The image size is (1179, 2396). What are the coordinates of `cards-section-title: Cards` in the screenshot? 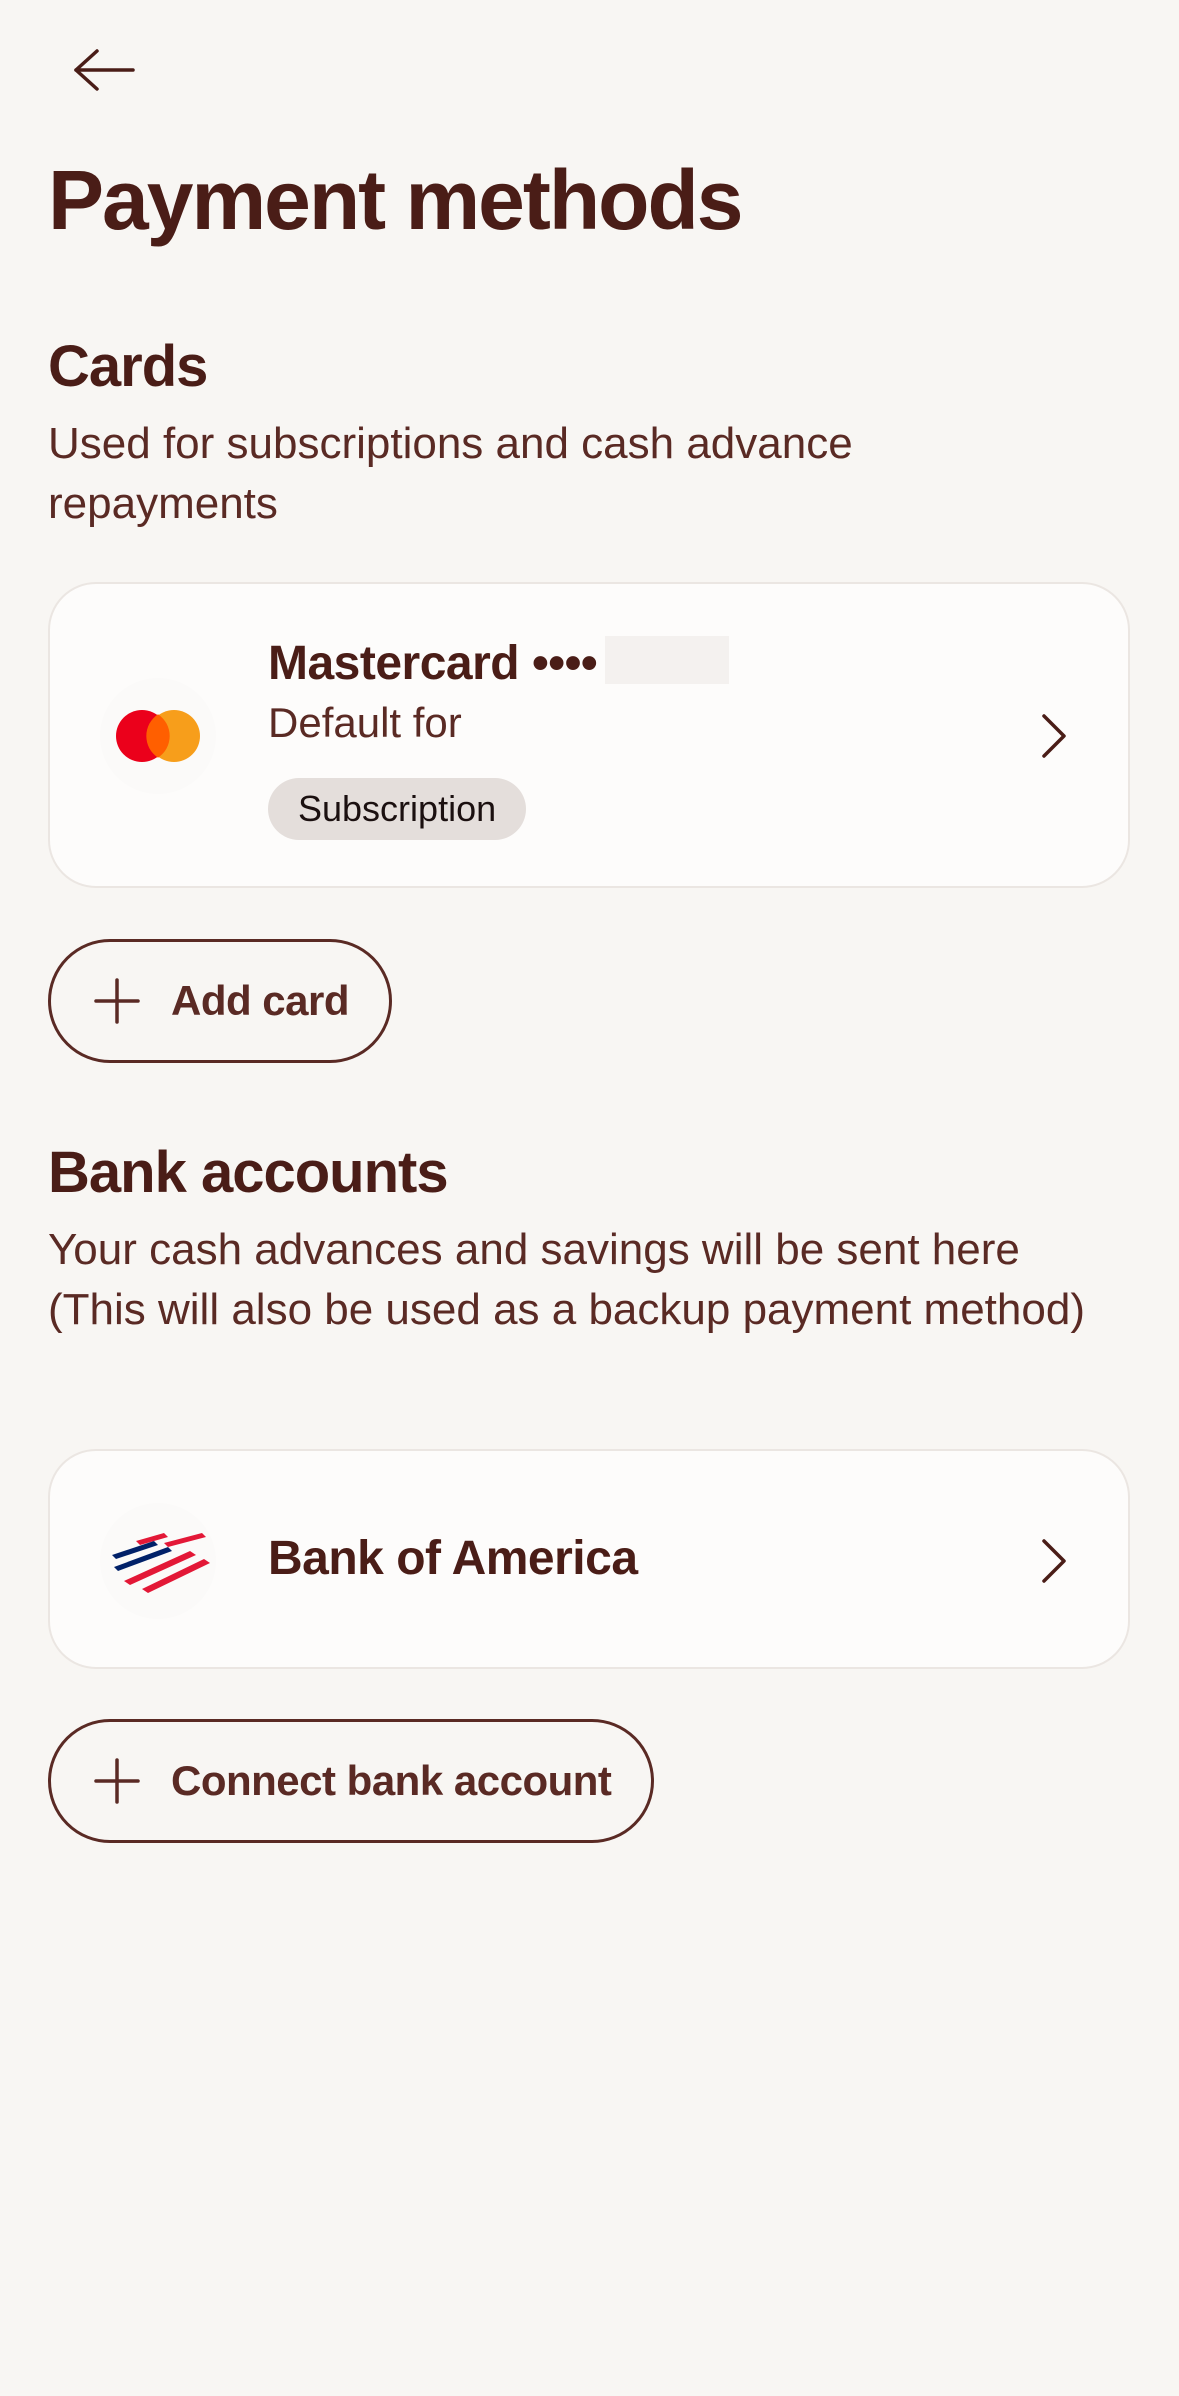 It's located at (128, 366).